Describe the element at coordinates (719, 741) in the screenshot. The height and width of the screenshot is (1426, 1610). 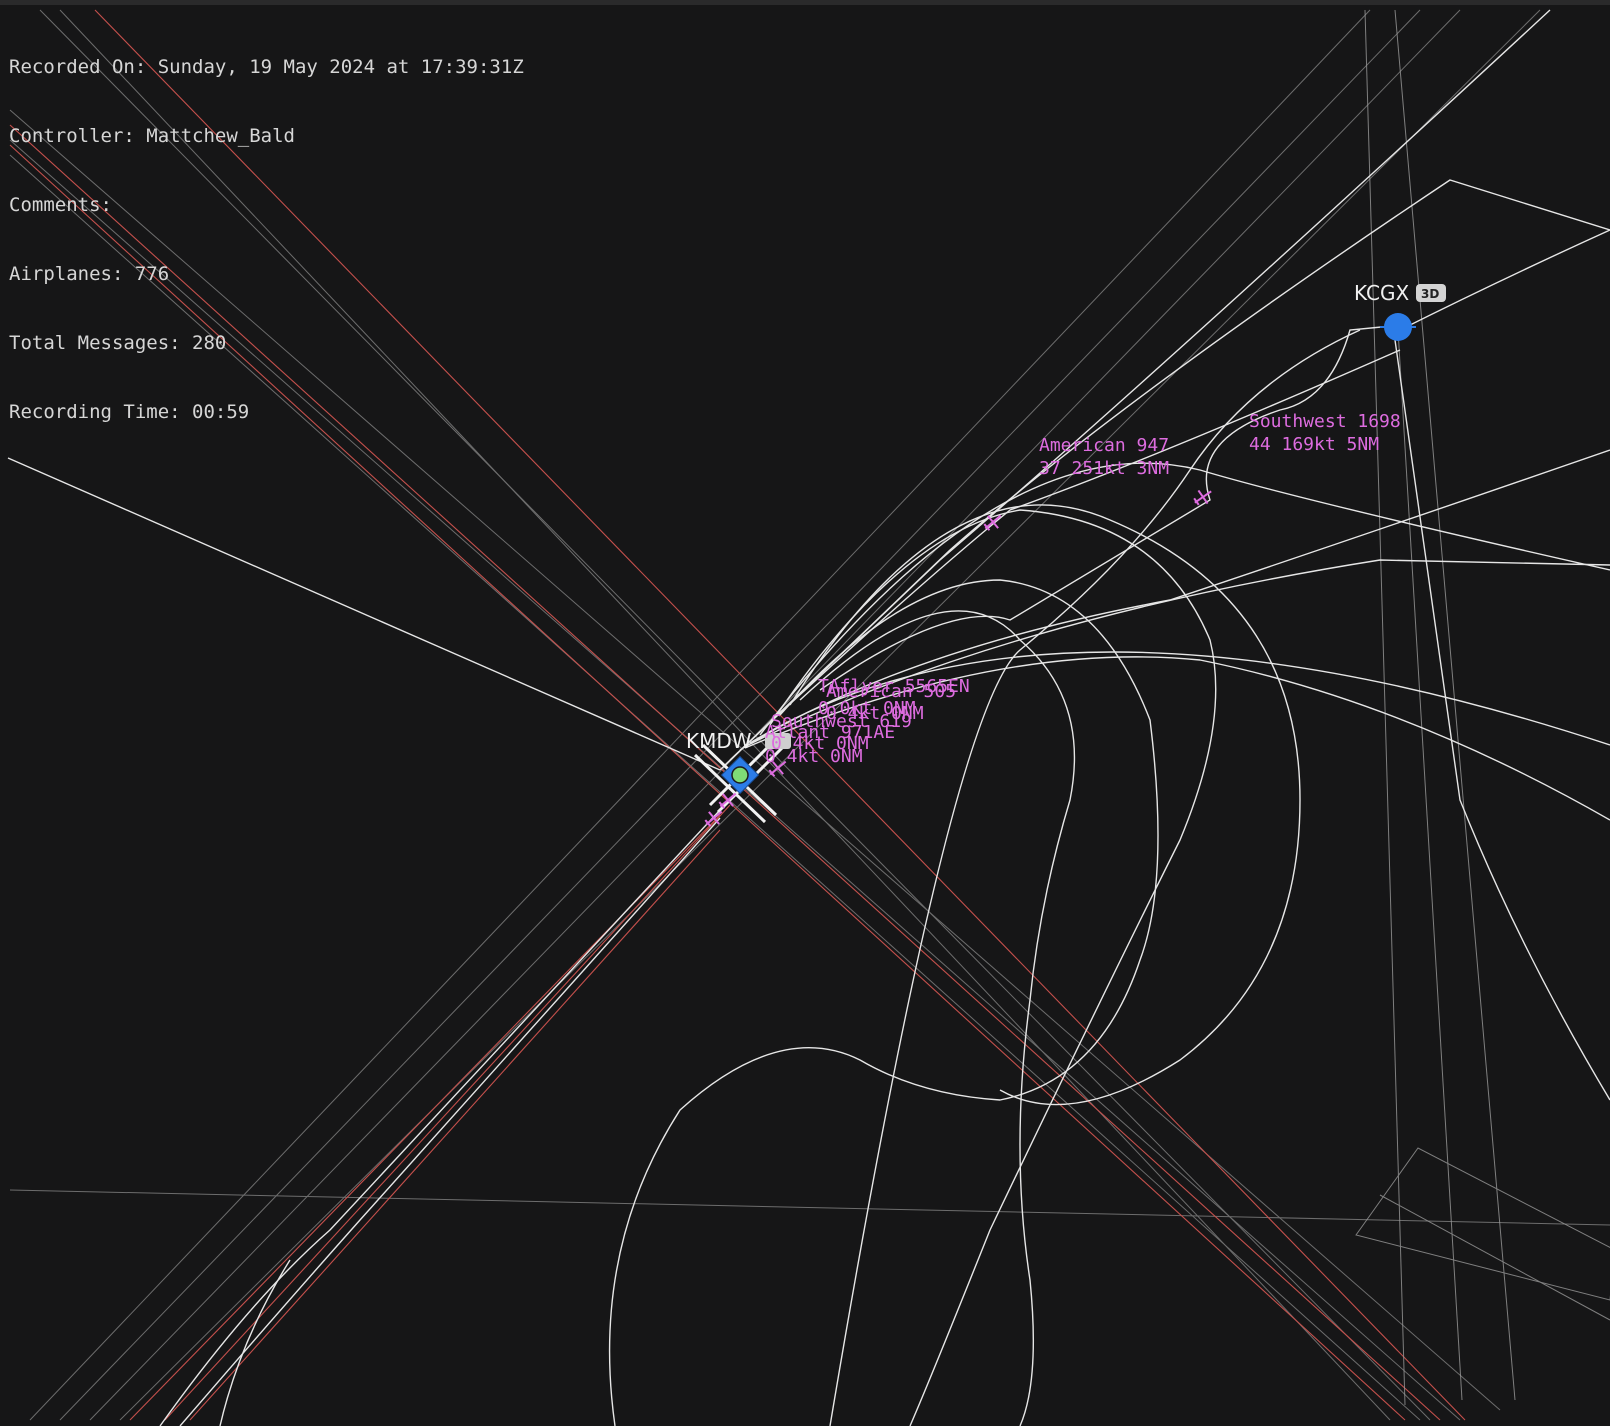
I see `kmdw-airport-label: KMDW` at that location.